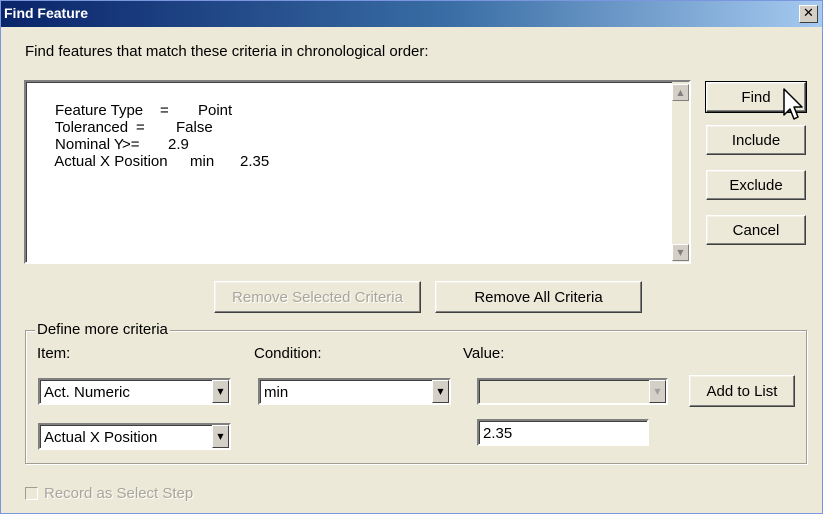 This screenshot has height=514, width=823. I want to click on item-type-dropdown: Act. Numeric ▼, so click(134, 391).